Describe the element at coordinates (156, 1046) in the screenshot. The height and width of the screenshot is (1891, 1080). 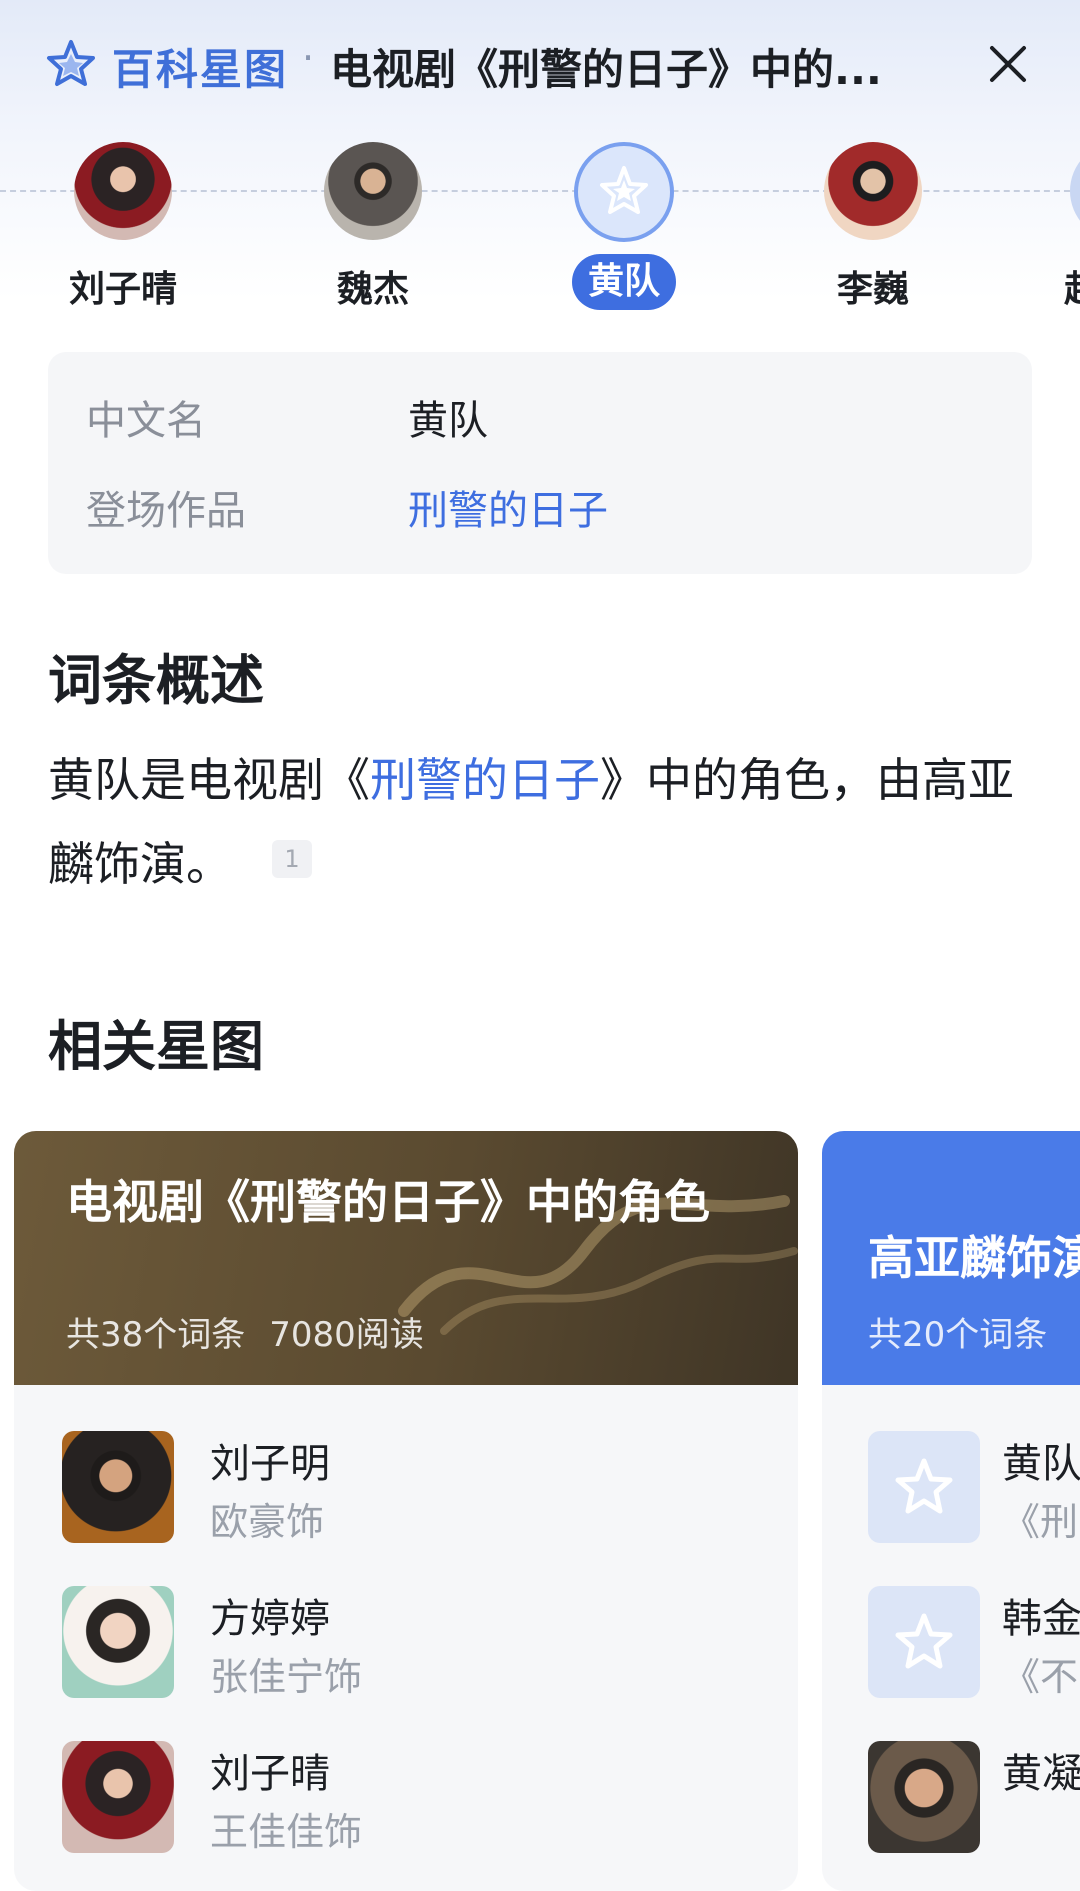
I see `related-title: 相关星图` at that location.